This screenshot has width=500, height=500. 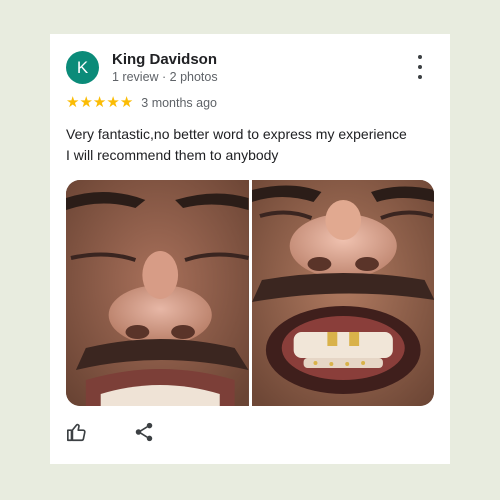 What do you see at coordinates (144, 432) in the screenshot?
I see `share-icon` at bounding box center [144, 432].